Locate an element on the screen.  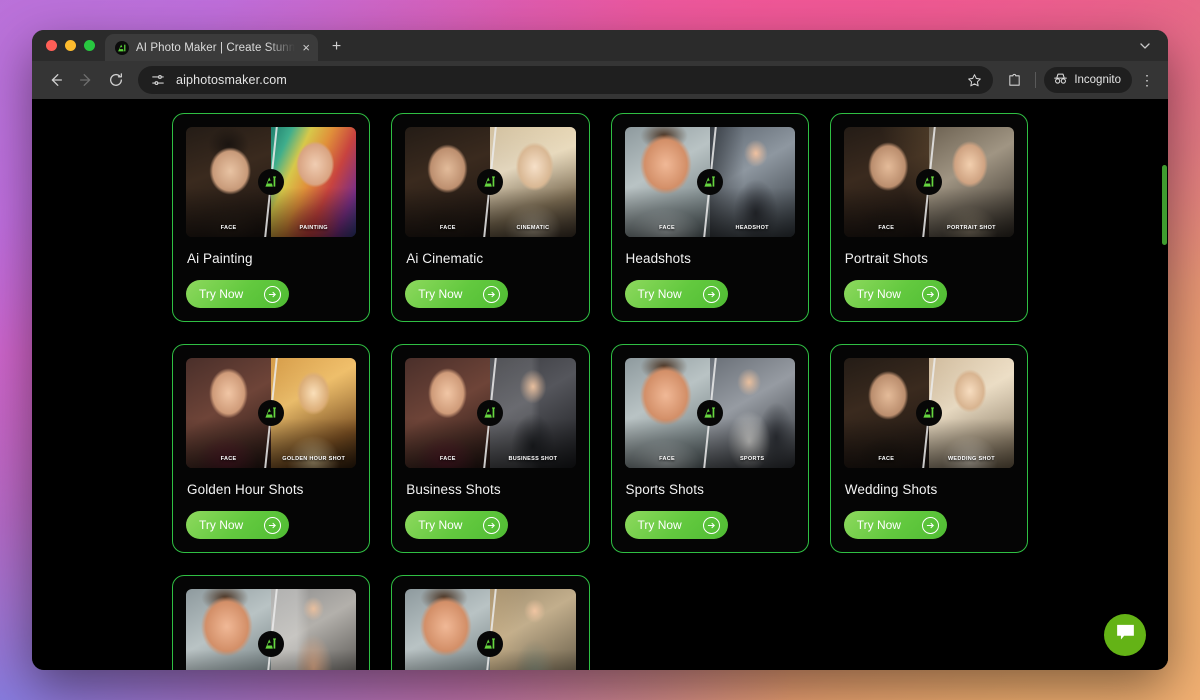
after-label: WEDDING SHOT is located at coordinates (971, 459).